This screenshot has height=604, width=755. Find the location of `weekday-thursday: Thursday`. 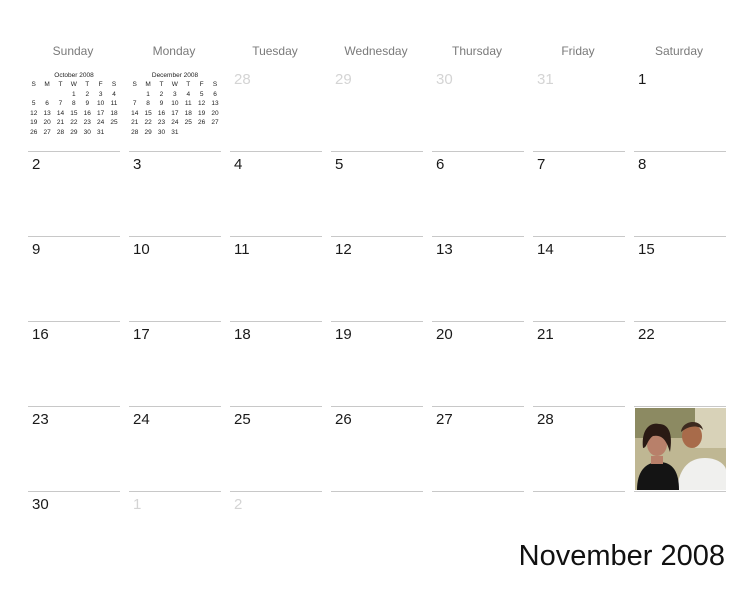

weekday-thursday: Thursday is located at coordinates (477, 51).